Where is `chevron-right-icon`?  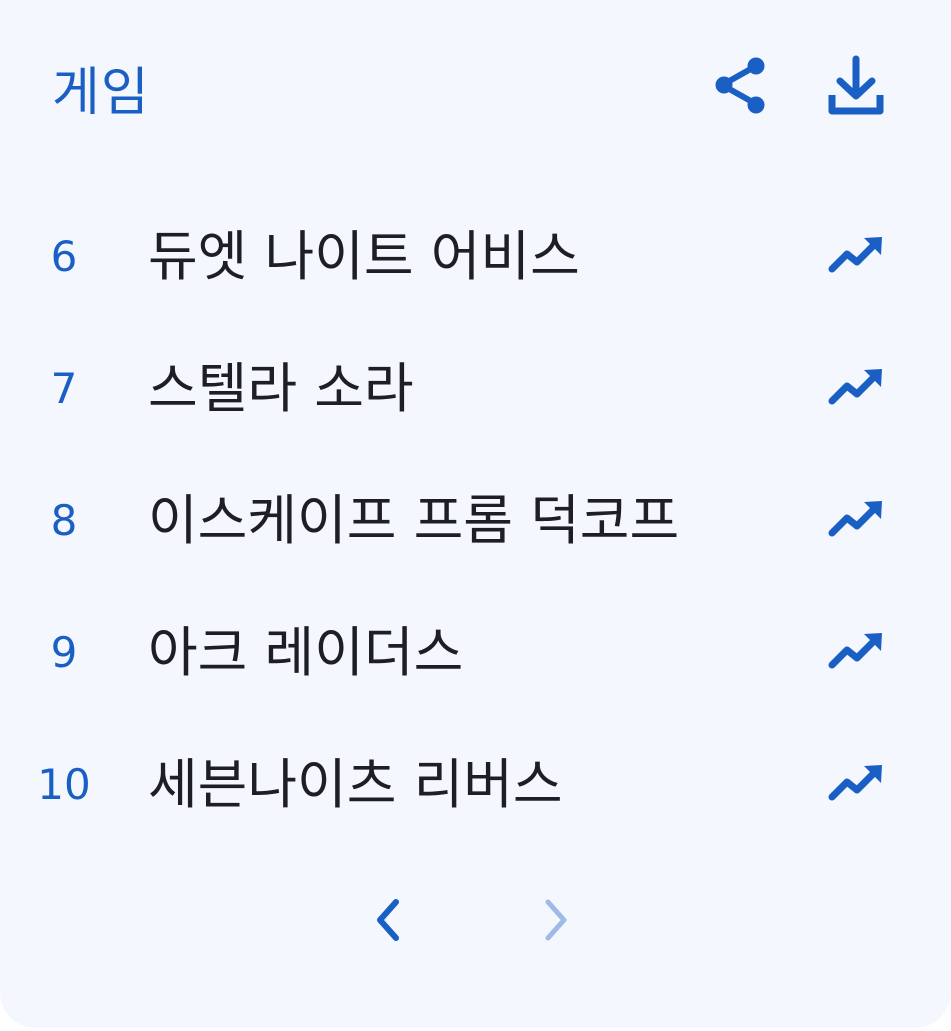
chevron-right-icon is located at coordinates (556, 920).